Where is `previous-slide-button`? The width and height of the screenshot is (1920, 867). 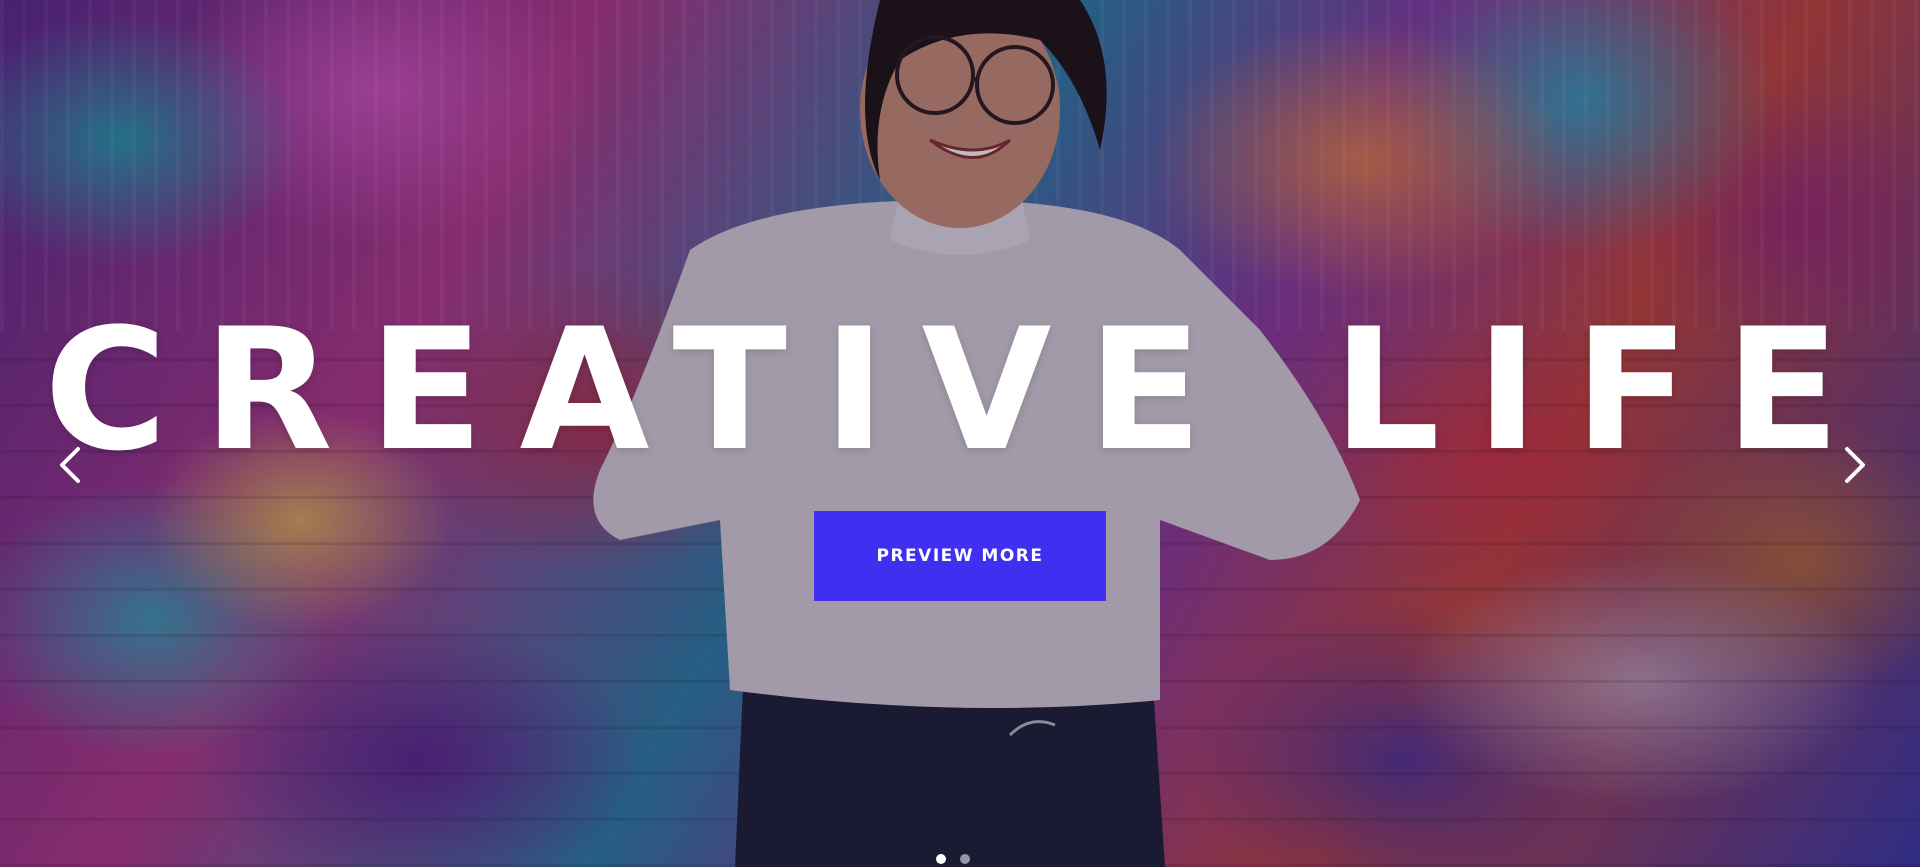
previous-slide-button is located at coordinates (70, 465).